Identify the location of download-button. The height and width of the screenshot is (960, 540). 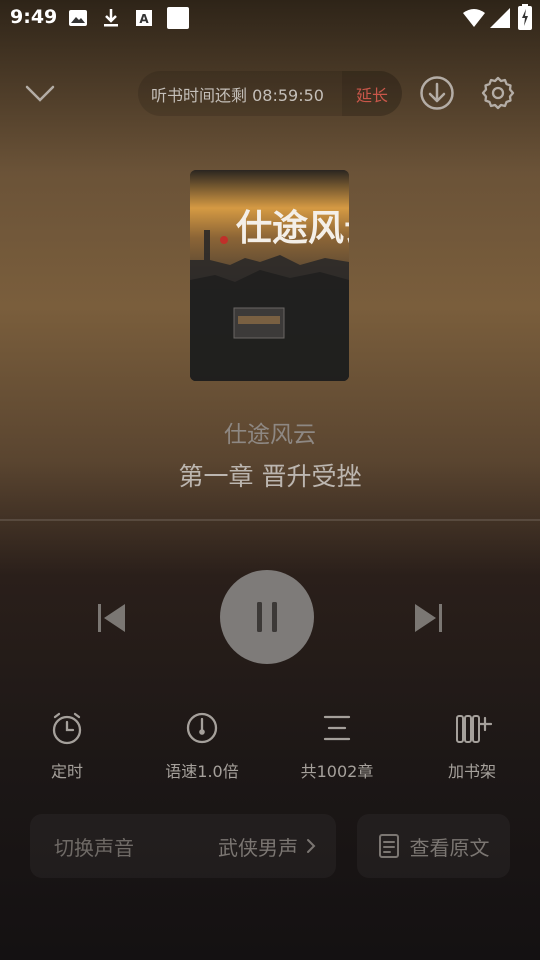
(437, 93).